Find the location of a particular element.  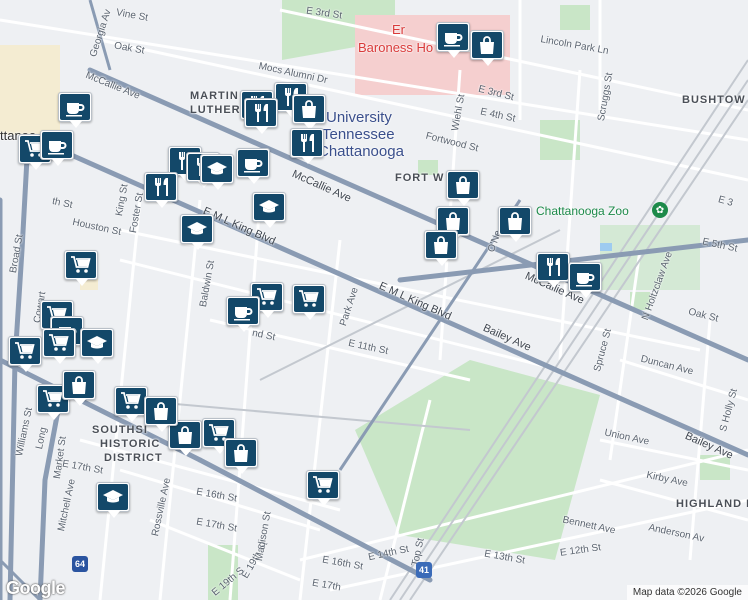

neighborhood-label: HISTORIC is located at coordinates (130, 444).